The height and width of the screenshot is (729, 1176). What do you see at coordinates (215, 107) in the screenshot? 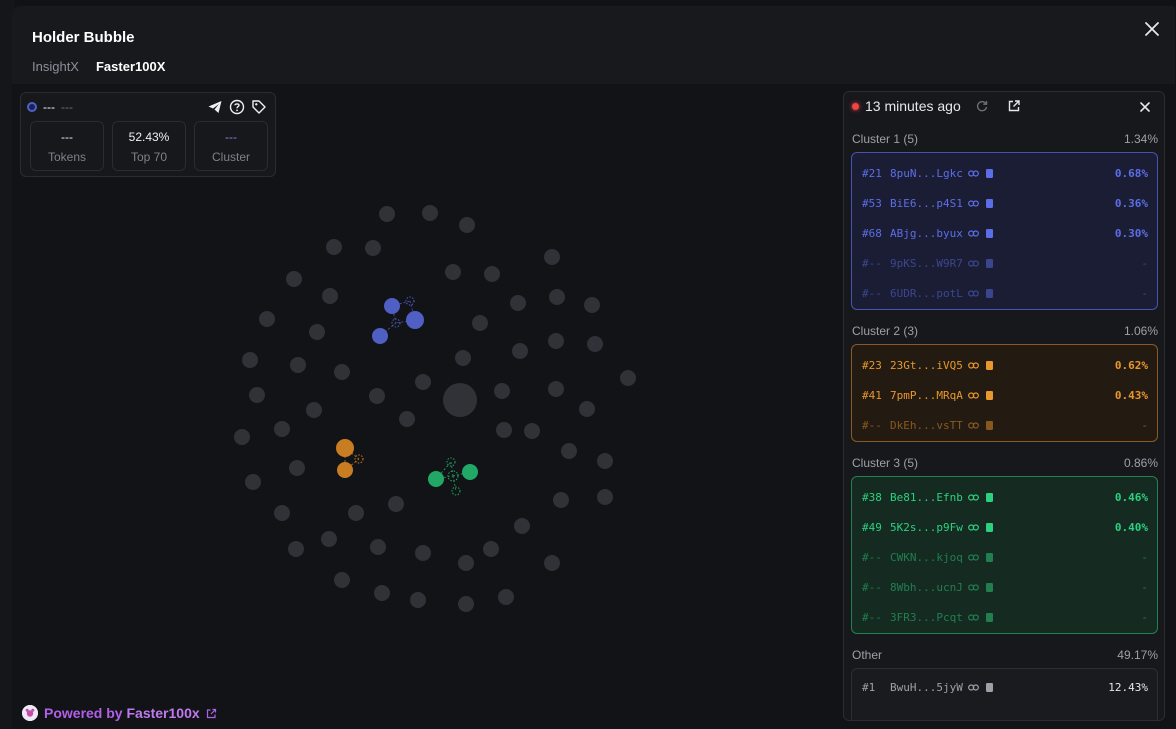
I see `telegram-icon` at bounding box center [215, 107].